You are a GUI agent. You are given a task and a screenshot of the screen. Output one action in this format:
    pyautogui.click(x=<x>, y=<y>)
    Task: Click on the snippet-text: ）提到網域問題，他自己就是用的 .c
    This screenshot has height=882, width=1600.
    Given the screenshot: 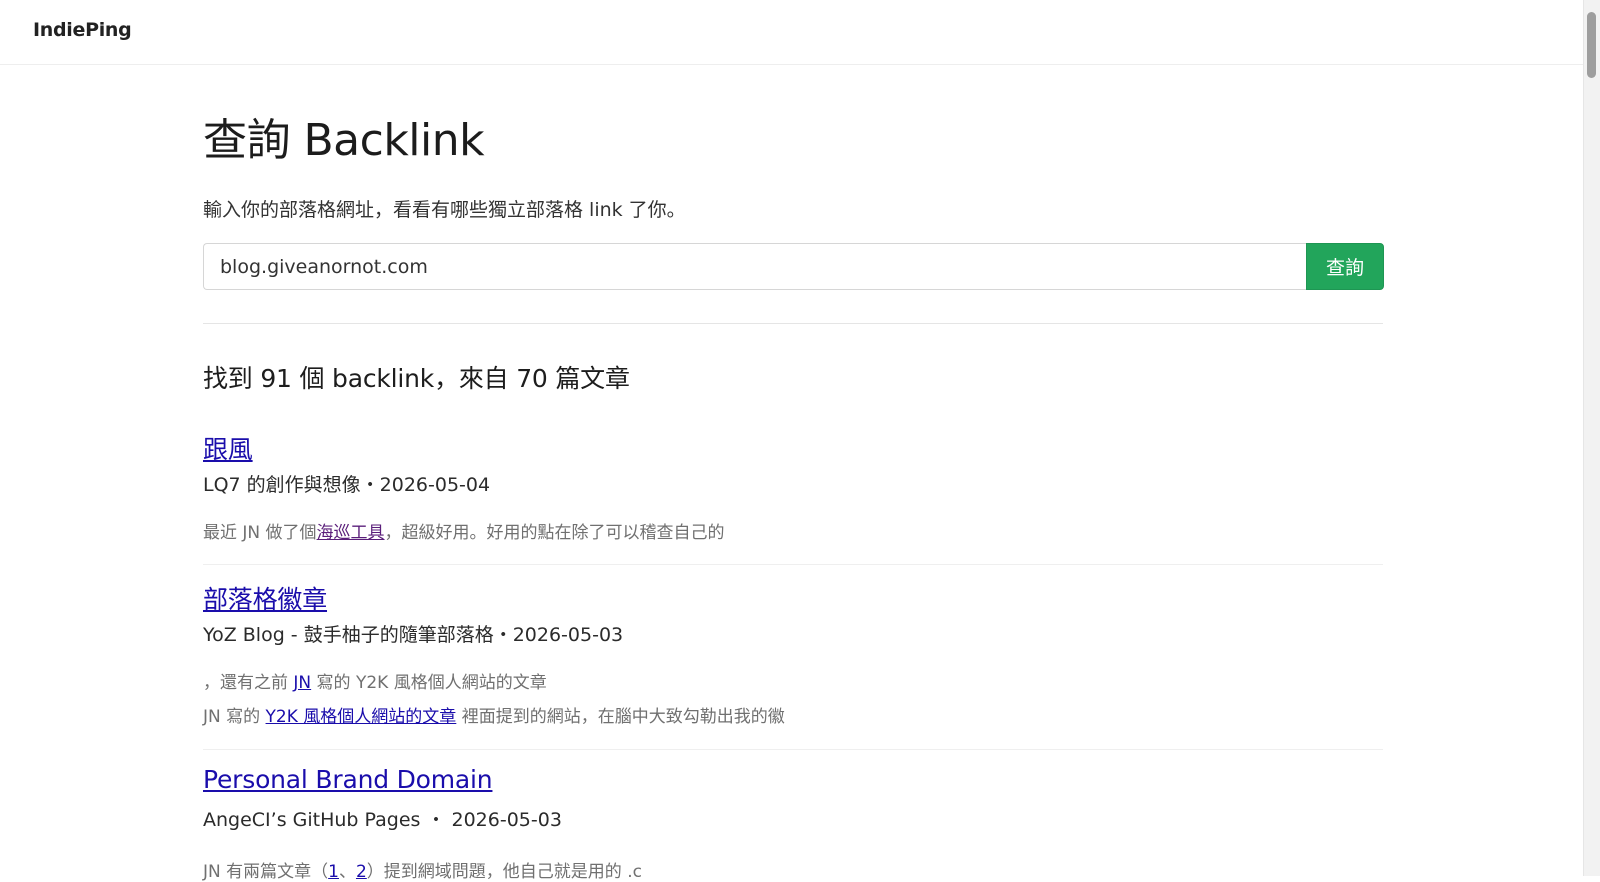 What is the action you would take?
    pyautogui.click(x=504, y=872)
    